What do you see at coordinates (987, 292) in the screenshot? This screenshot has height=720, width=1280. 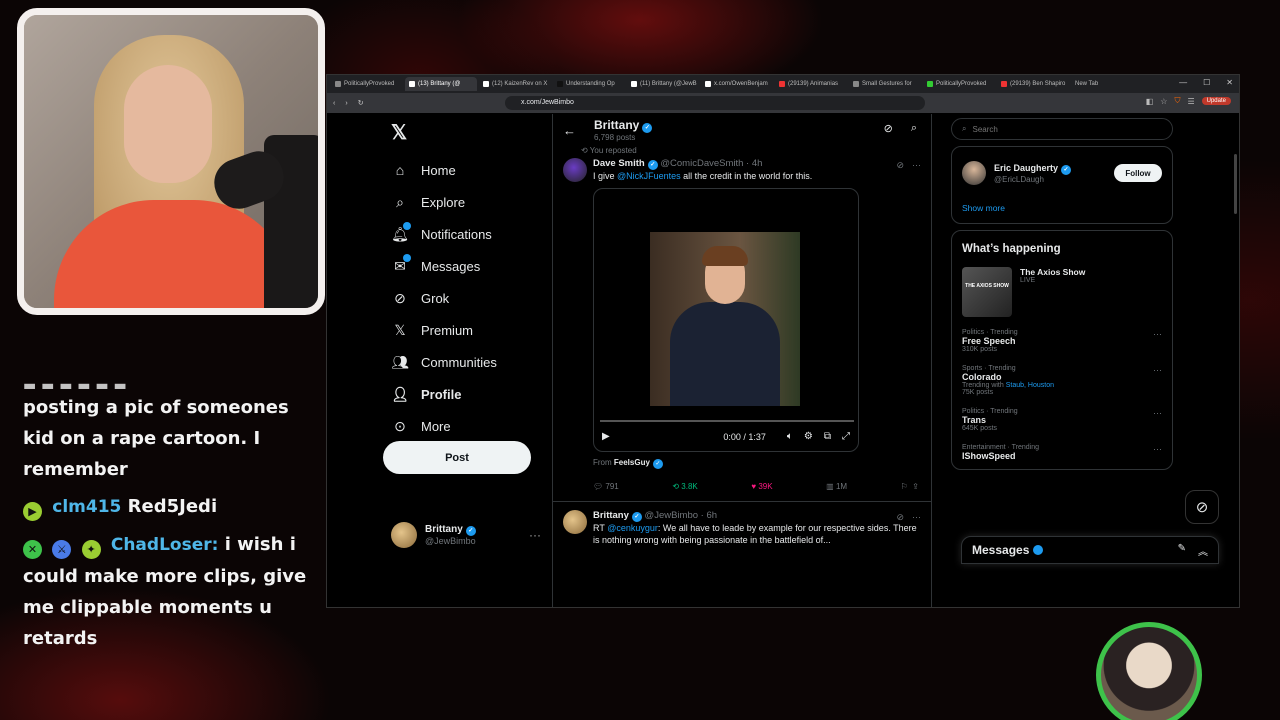 I see `event-thumbnail: THE AXIOS SHOW` at bounding box center [987, 292].